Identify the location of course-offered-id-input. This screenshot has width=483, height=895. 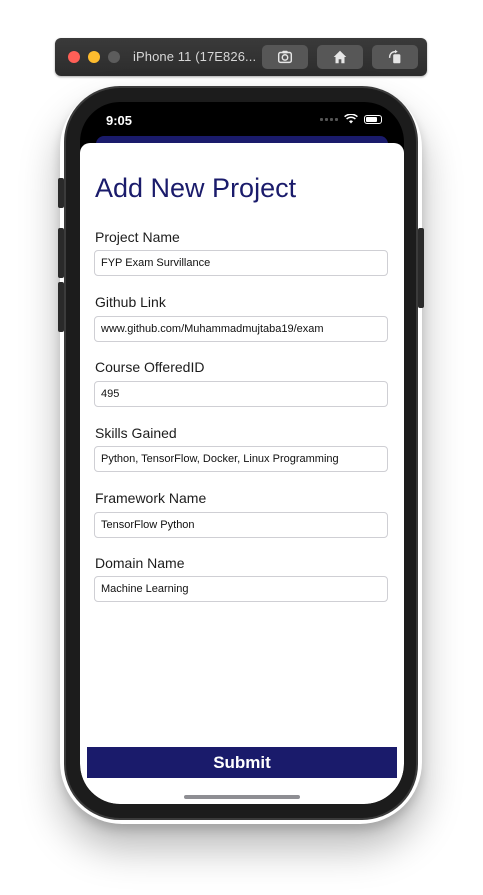
(241, 394).